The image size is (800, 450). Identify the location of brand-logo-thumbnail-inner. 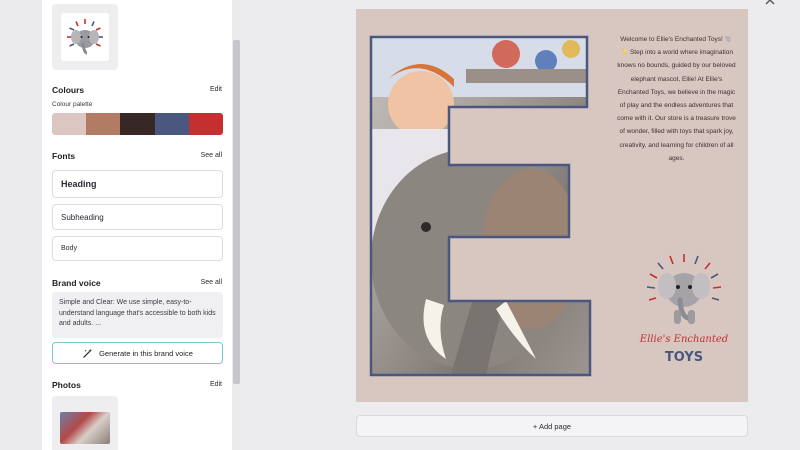
(85, 37).